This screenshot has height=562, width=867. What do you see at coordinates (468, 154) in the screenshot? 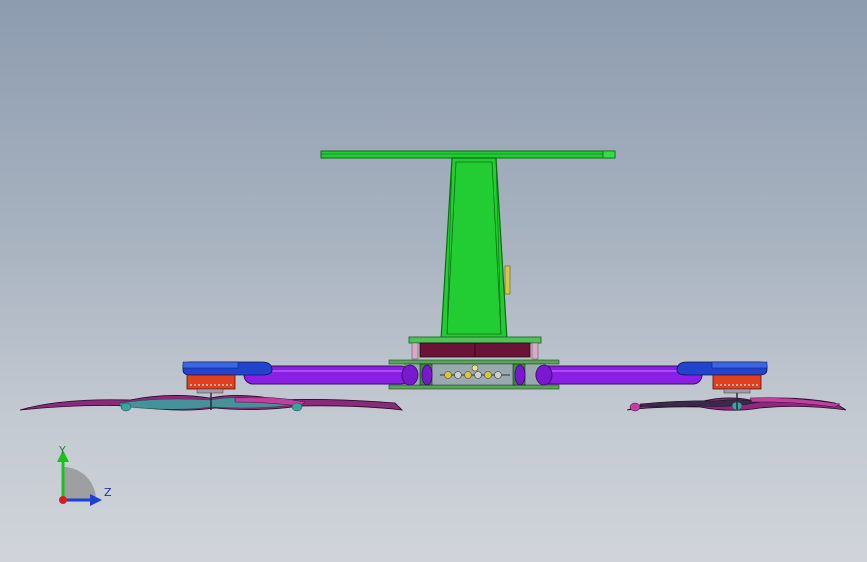
I see `top-plate` at bounding box center [468, 154].